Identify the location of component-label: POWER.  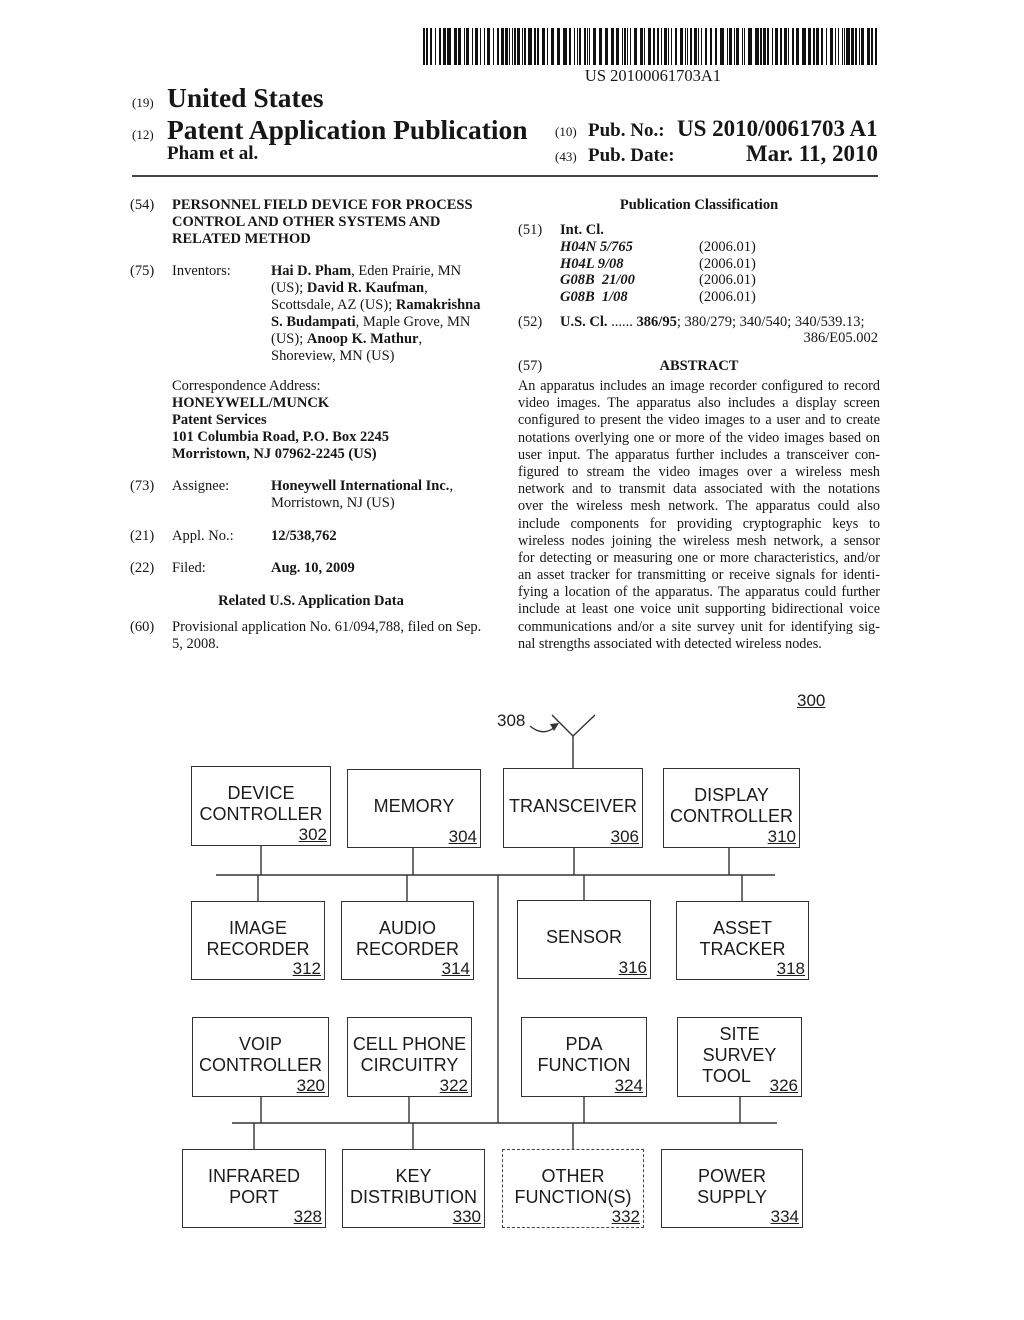
(731, 1175).